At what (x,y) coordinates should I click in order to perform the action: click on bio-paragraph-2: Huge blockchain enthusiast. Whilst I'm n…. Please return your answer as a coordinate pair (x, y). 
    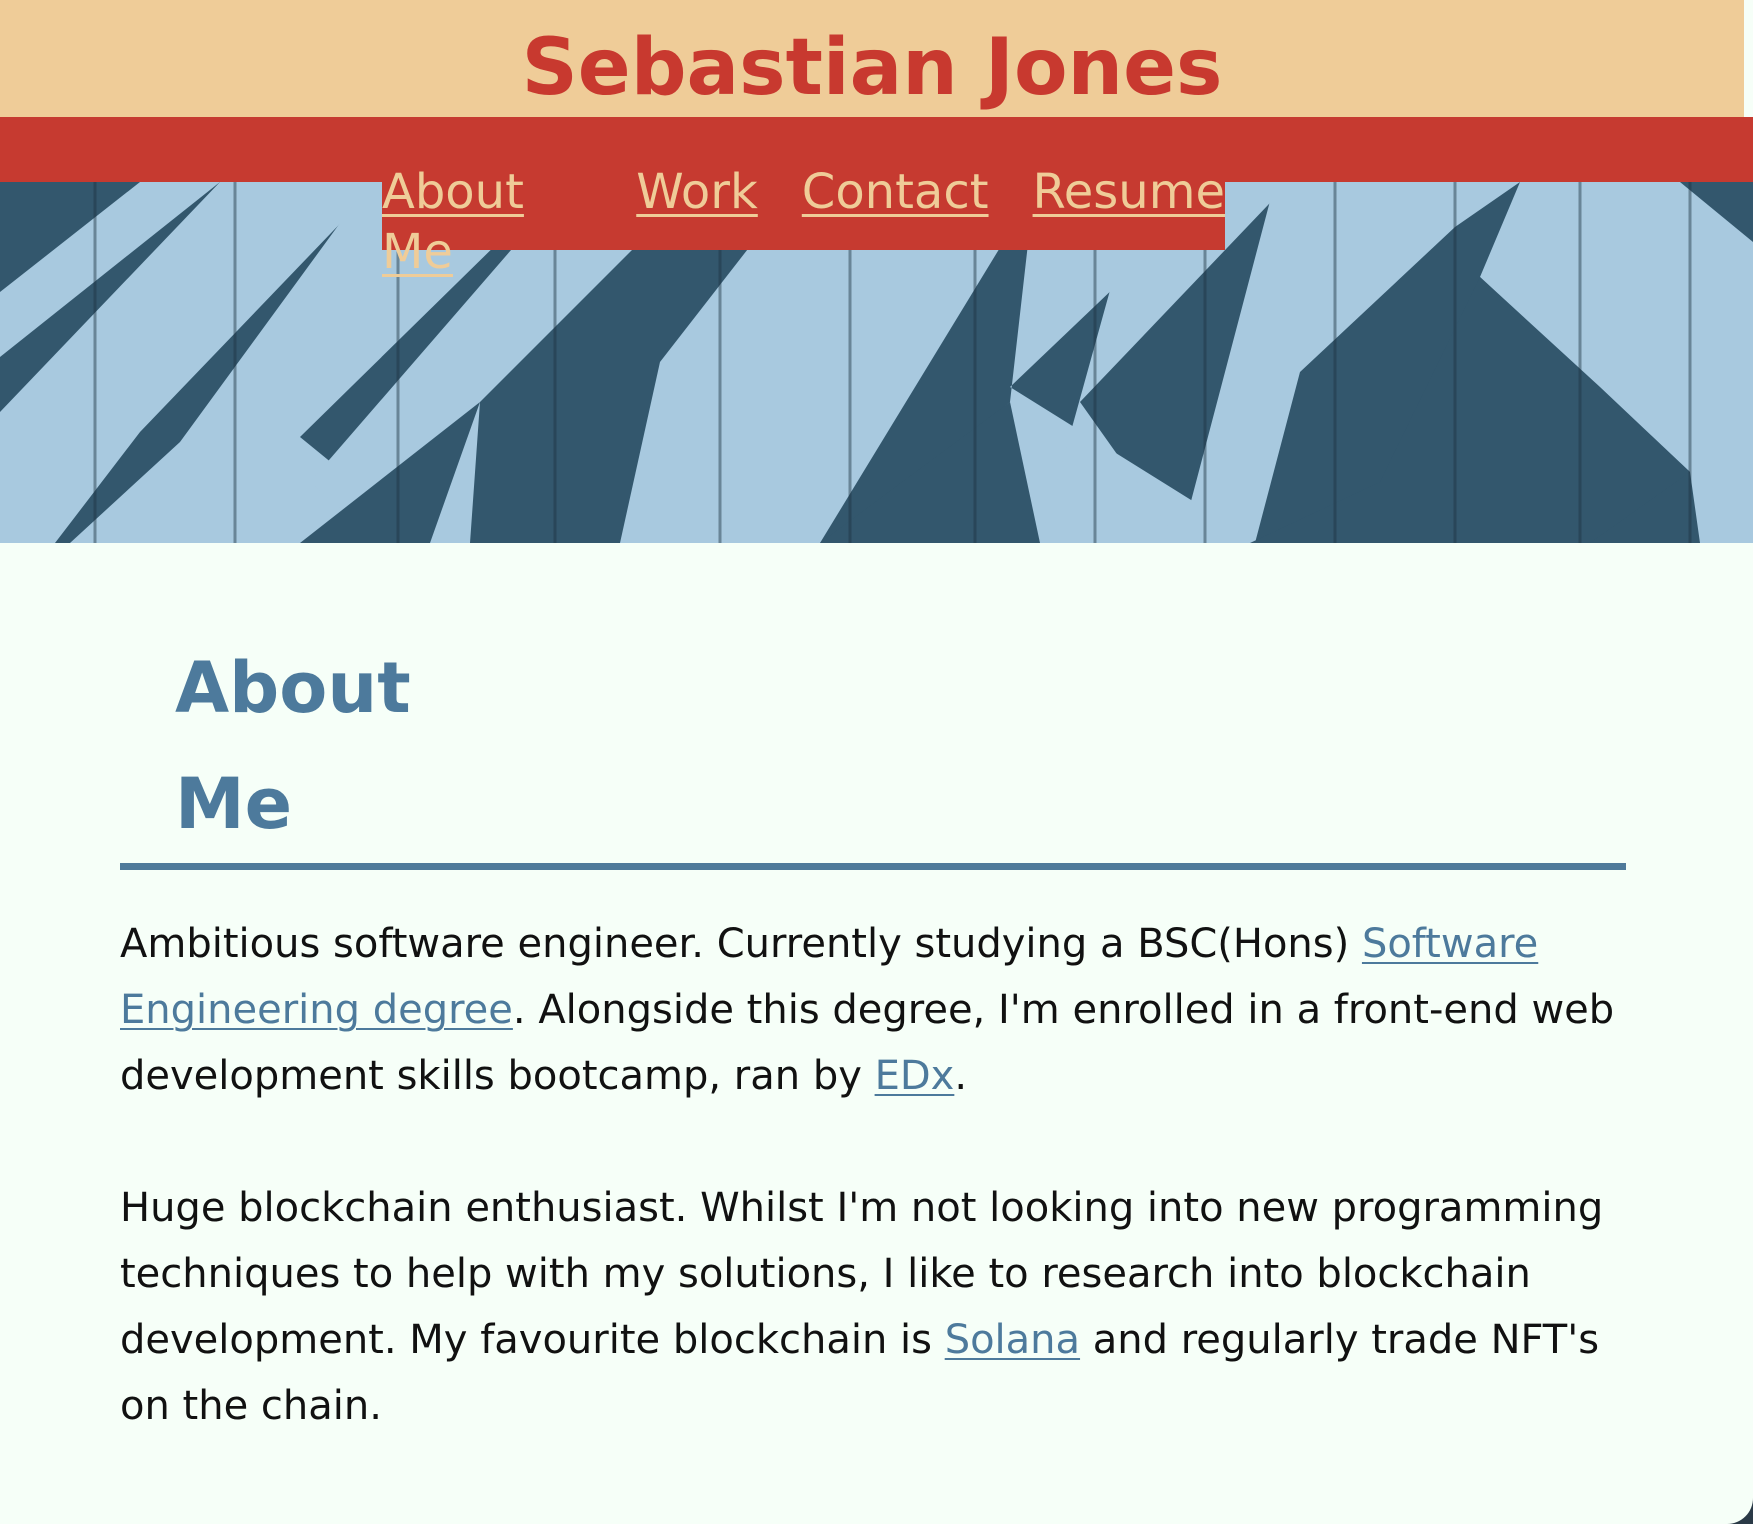
    Looking at the image, I should click on (873, 1307).